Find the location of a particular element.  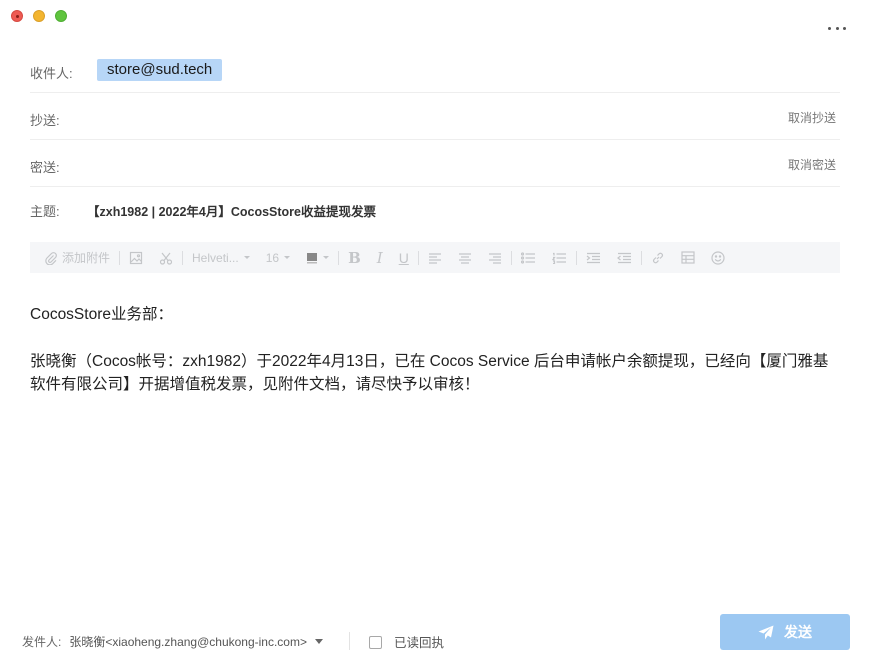

numbered-list-button is located at coordinates (559, 257).